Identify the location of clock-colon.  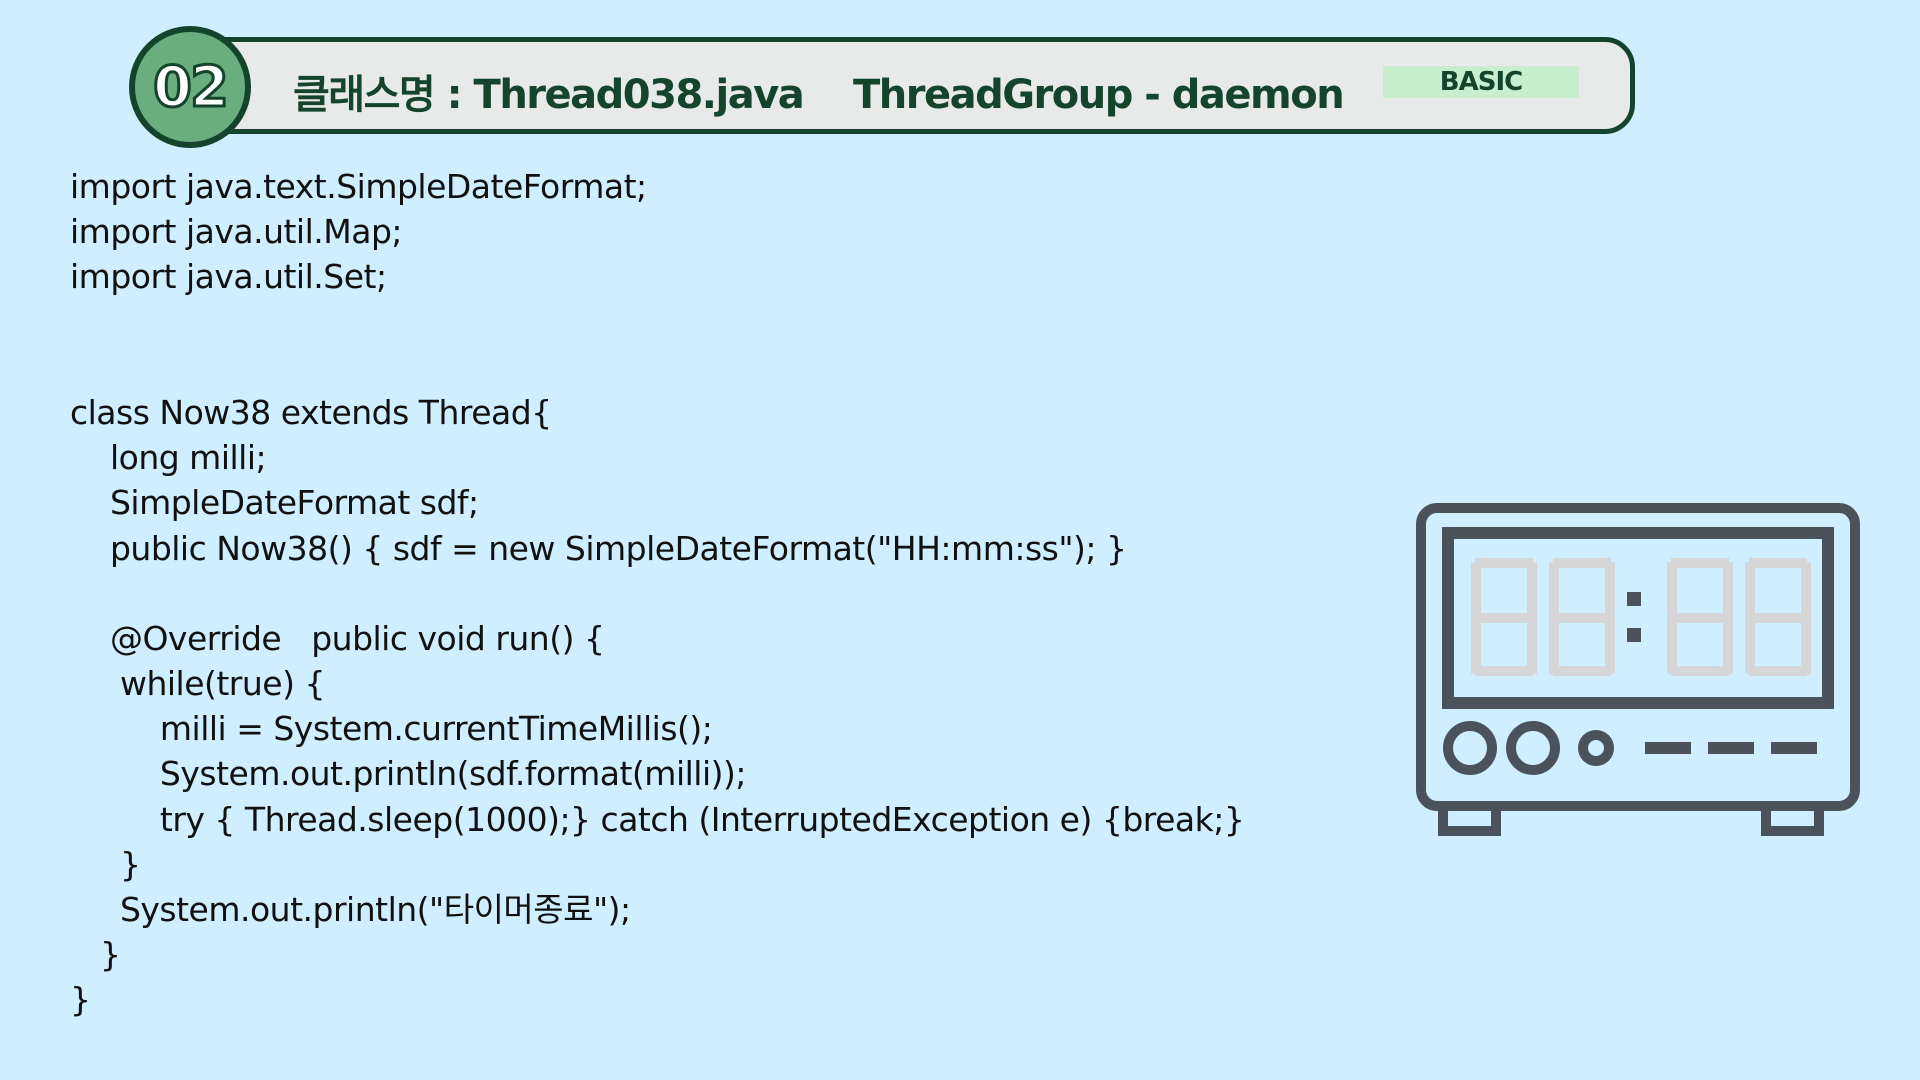
(1634, 617).